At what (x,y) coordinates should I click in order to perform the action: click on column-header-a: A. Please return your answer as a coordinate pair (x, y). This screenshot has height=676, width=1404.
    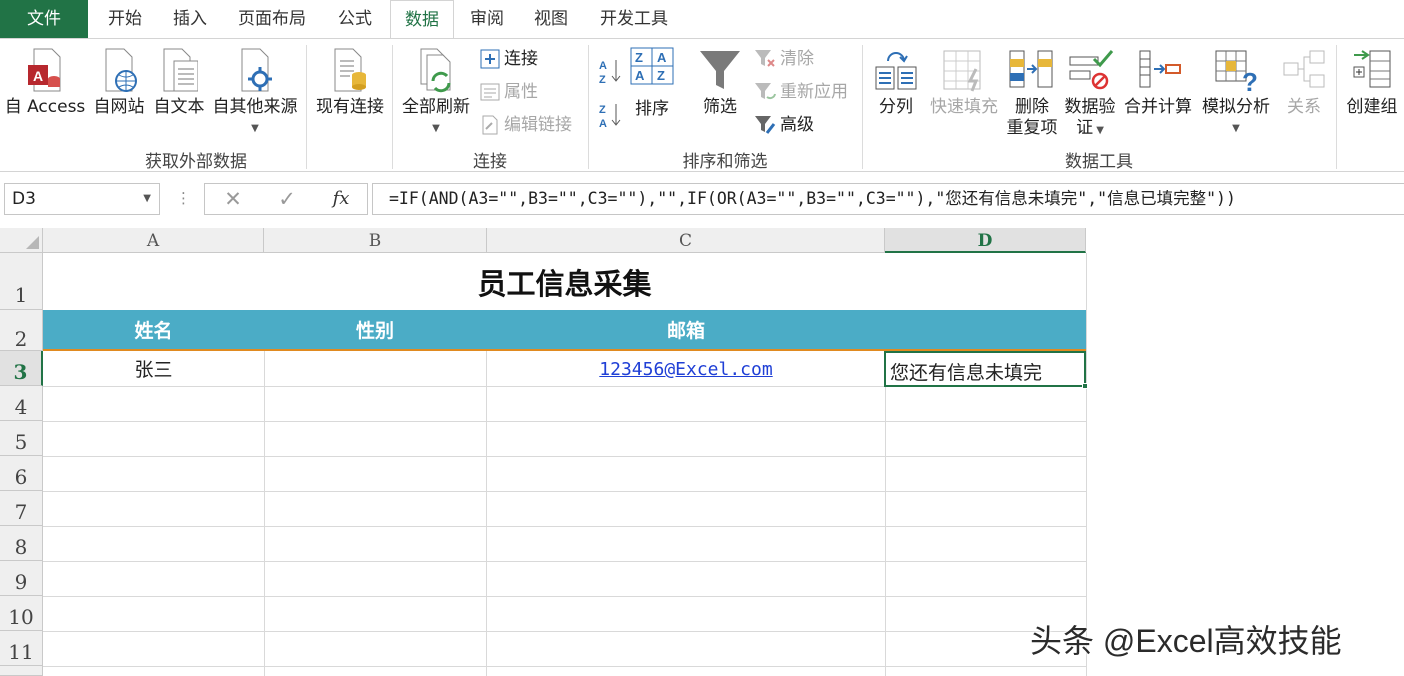
    Looking at the image, I should click on (153, 240).